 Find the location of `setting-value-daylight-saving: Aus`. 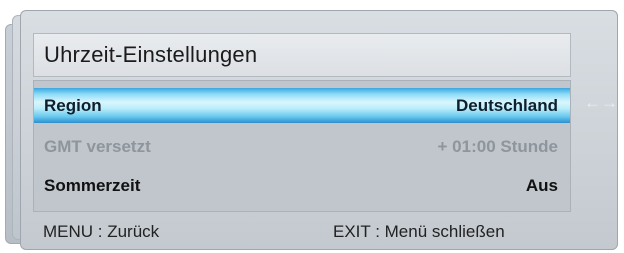

setting-value-daylight-saving: Aus is located at coordinates (541, 185).